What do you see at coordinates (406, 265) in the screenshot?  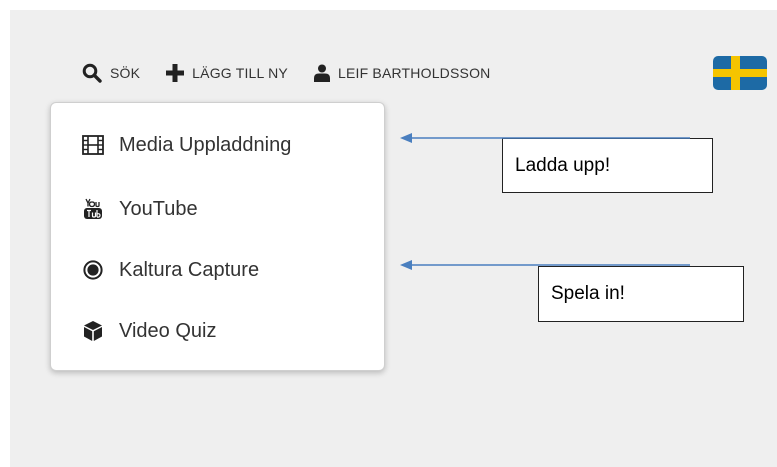 I see `record-arrow-head` at bounding box center [406, 265].